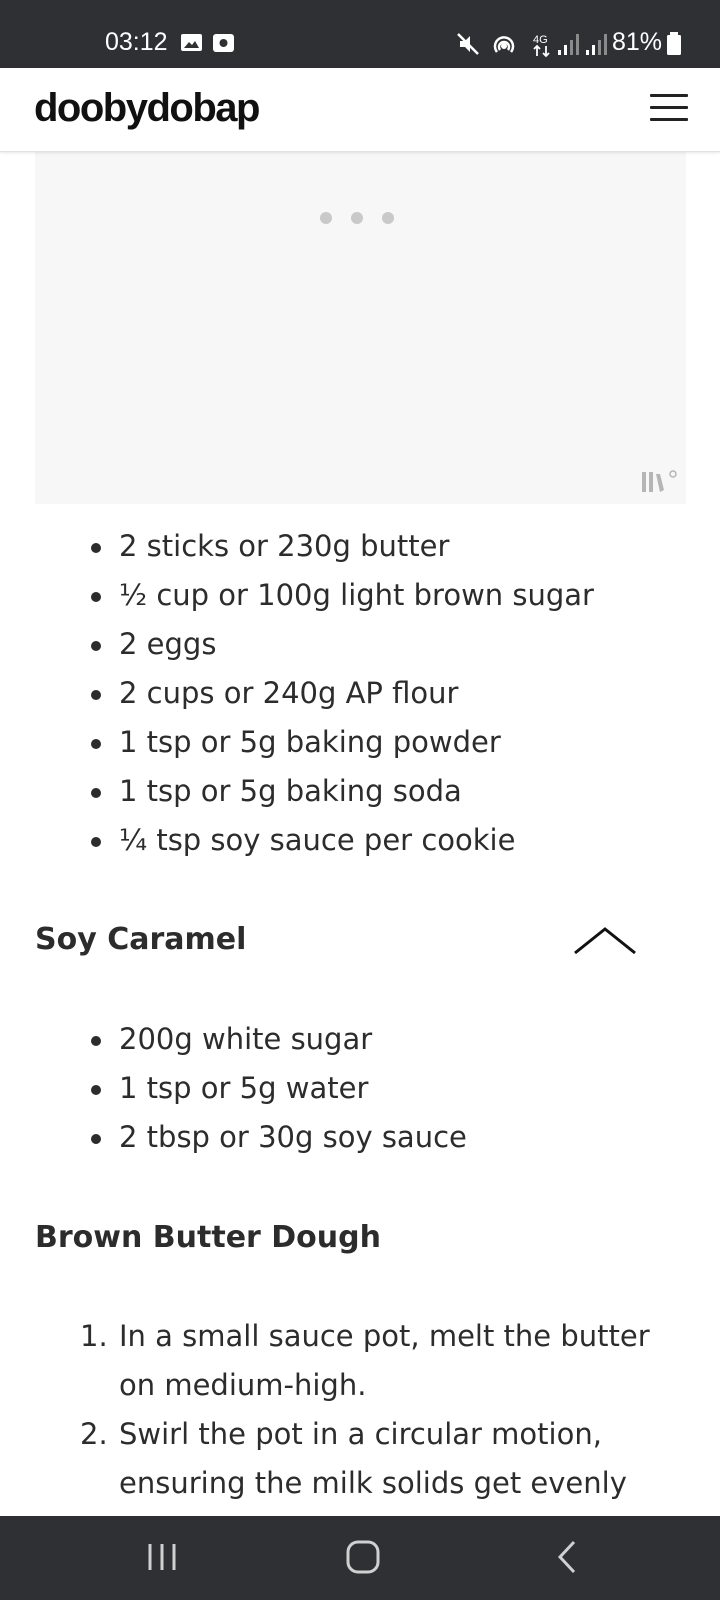  What do you see at coordinates (360, 546) in the screenshot?
I see `list-item: 2 sticks or 230g butter` at bounding box center [360, 546].